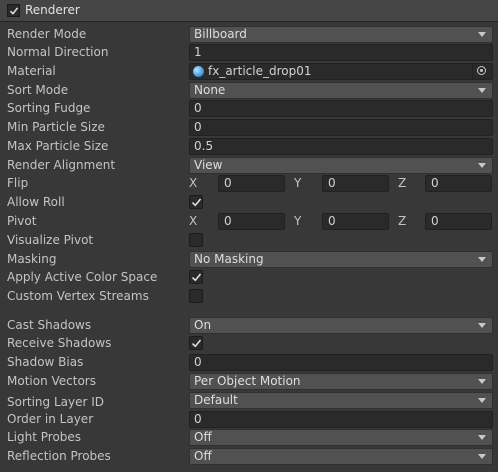 This screenshot has height=472, width=498. I want to click on custom-vertex-streams-label: Custom Vertex Streams, so click(78, 296).